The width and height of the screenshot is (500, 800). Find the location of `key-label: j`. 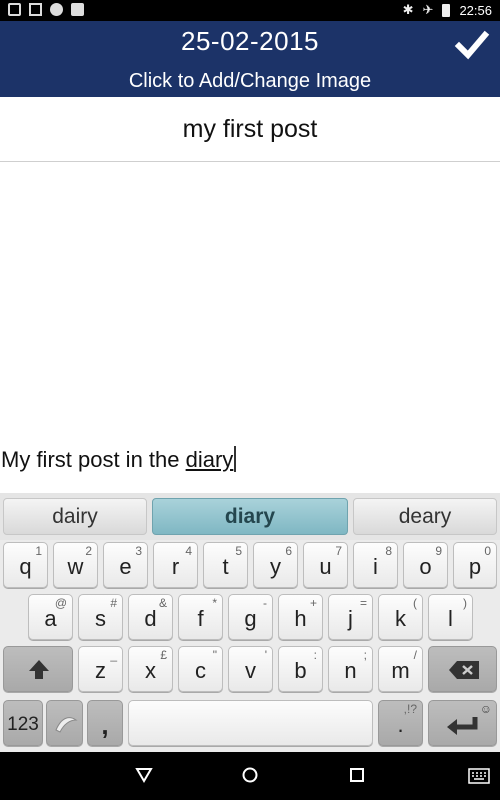

key-label: j is located at coordinates (350, 618).